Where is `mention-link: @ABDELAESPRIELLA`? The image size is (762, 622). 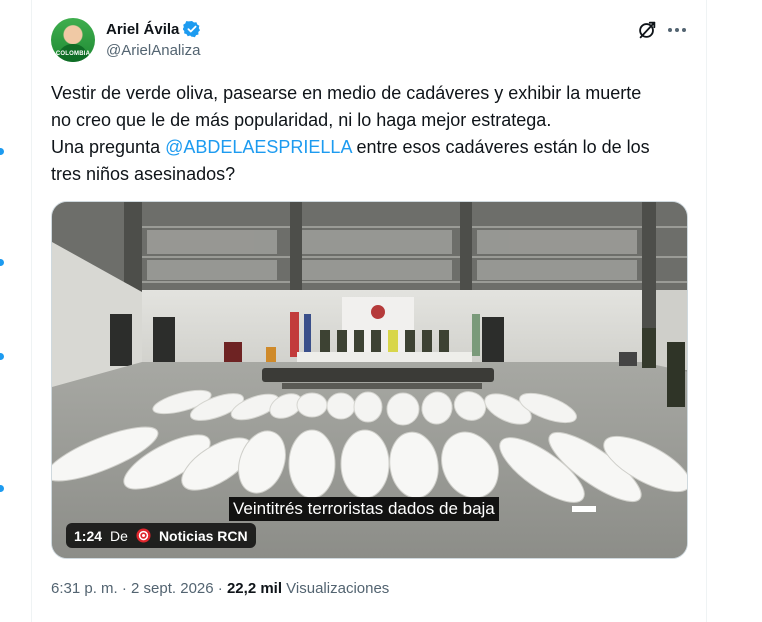
mention-link: @ABDELAESPRIELLA is located at coordinates (258, 147).